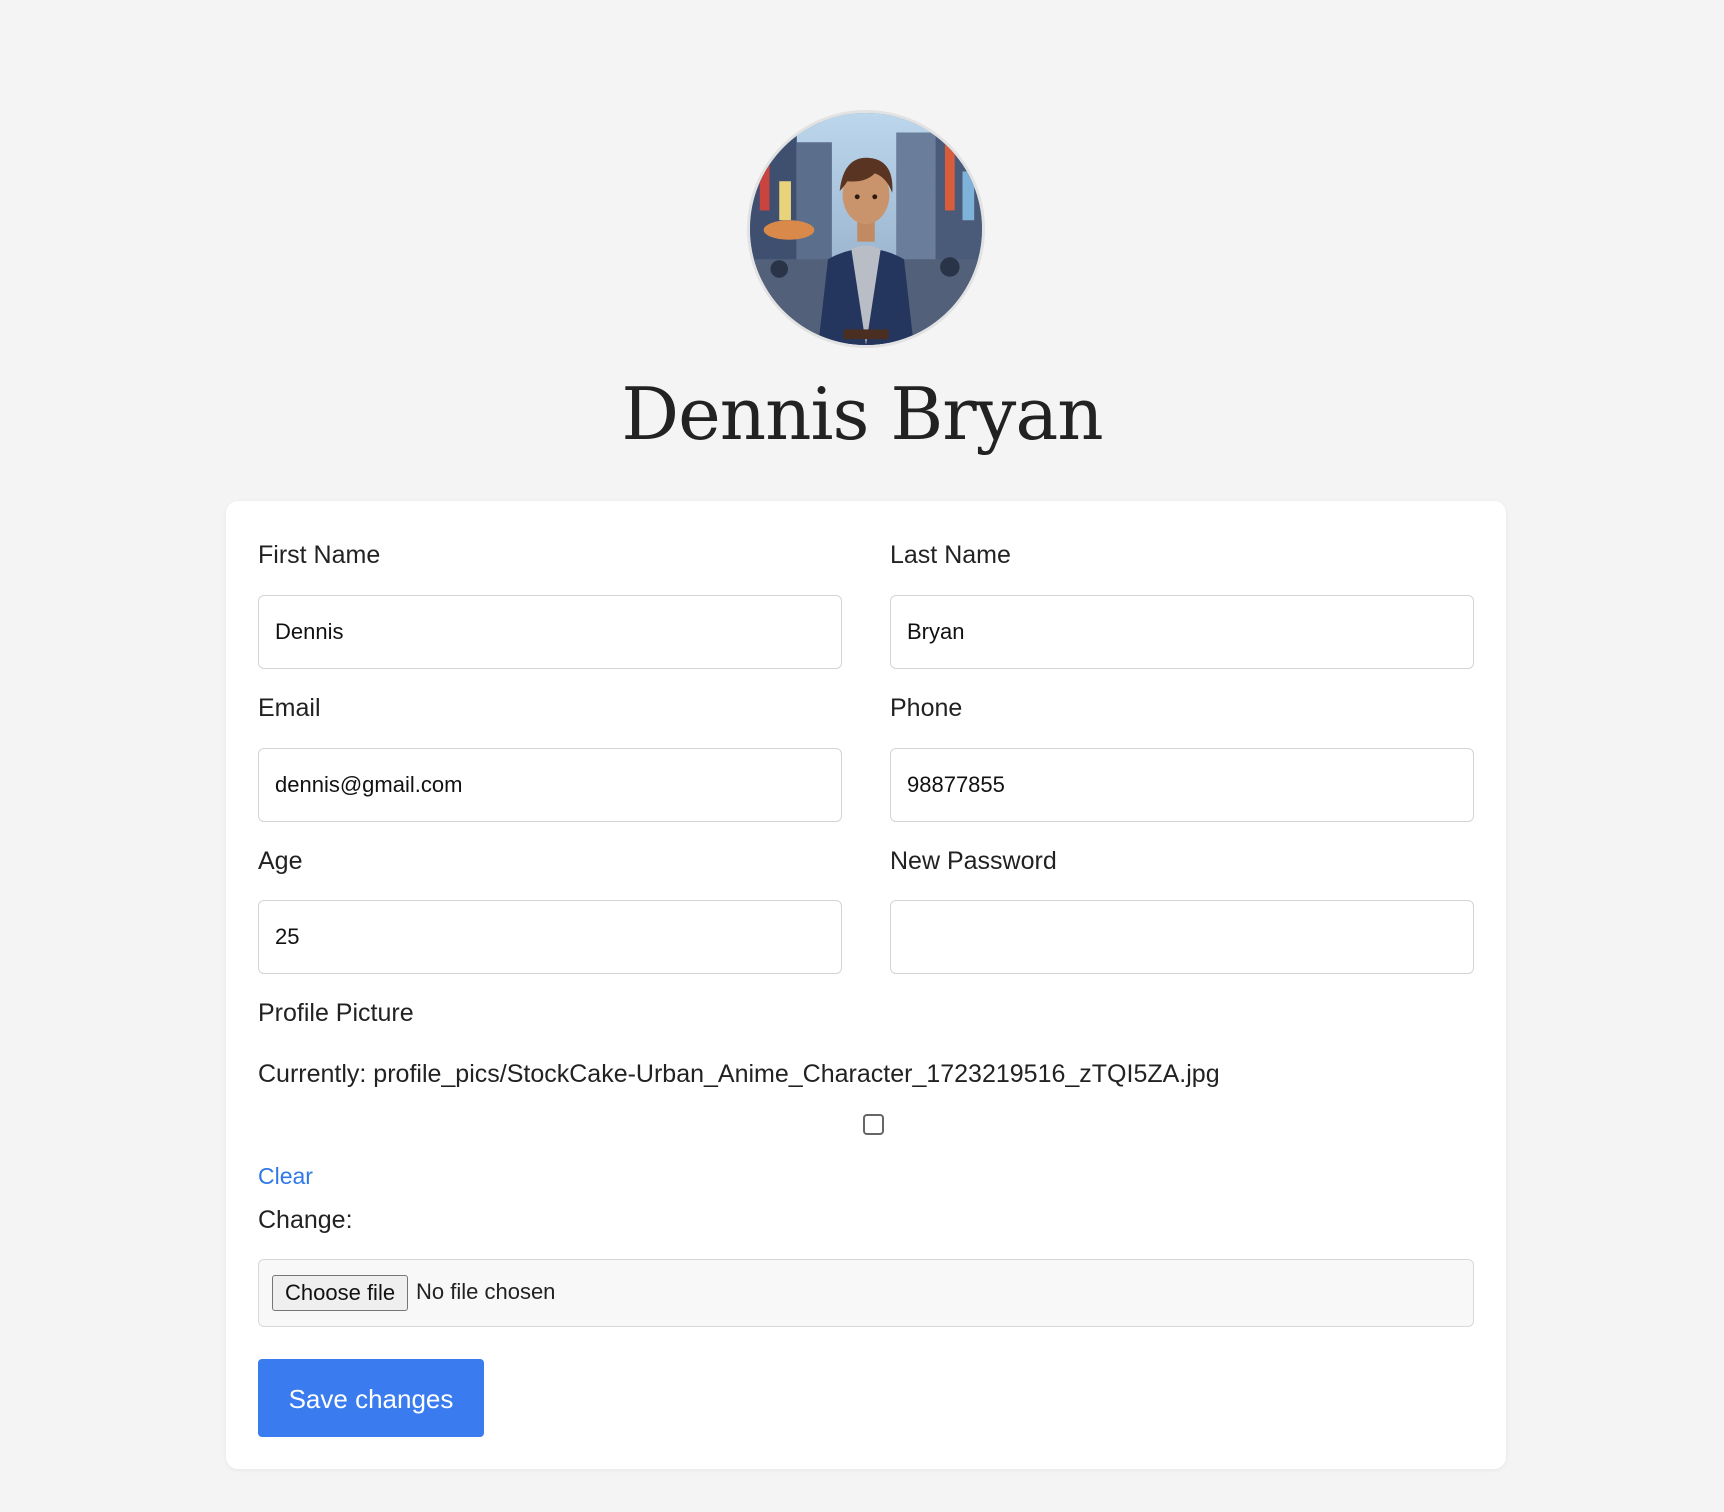  What do you see at coordinates (305, 1220) in the screenshot?
I see `change-picture-label: Change:` at bounding box center [305, 1220].